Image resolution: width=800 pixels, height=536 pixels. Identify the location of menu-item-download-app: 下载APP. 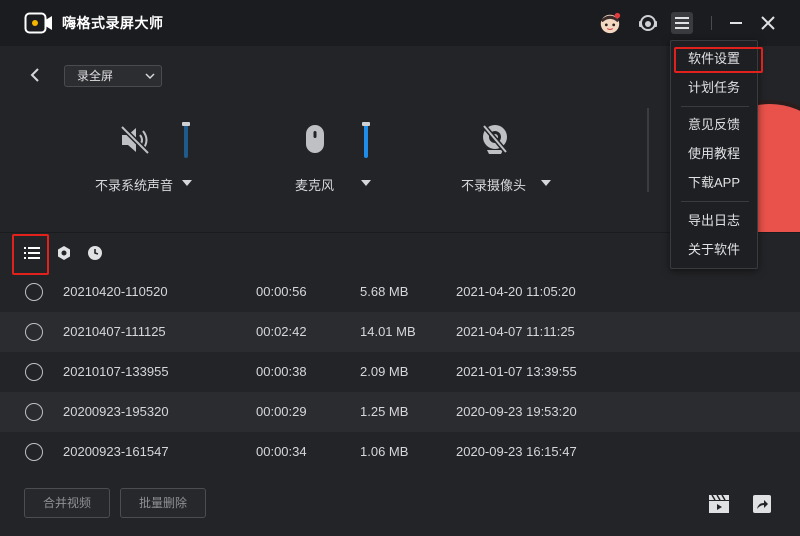
(714, 183).